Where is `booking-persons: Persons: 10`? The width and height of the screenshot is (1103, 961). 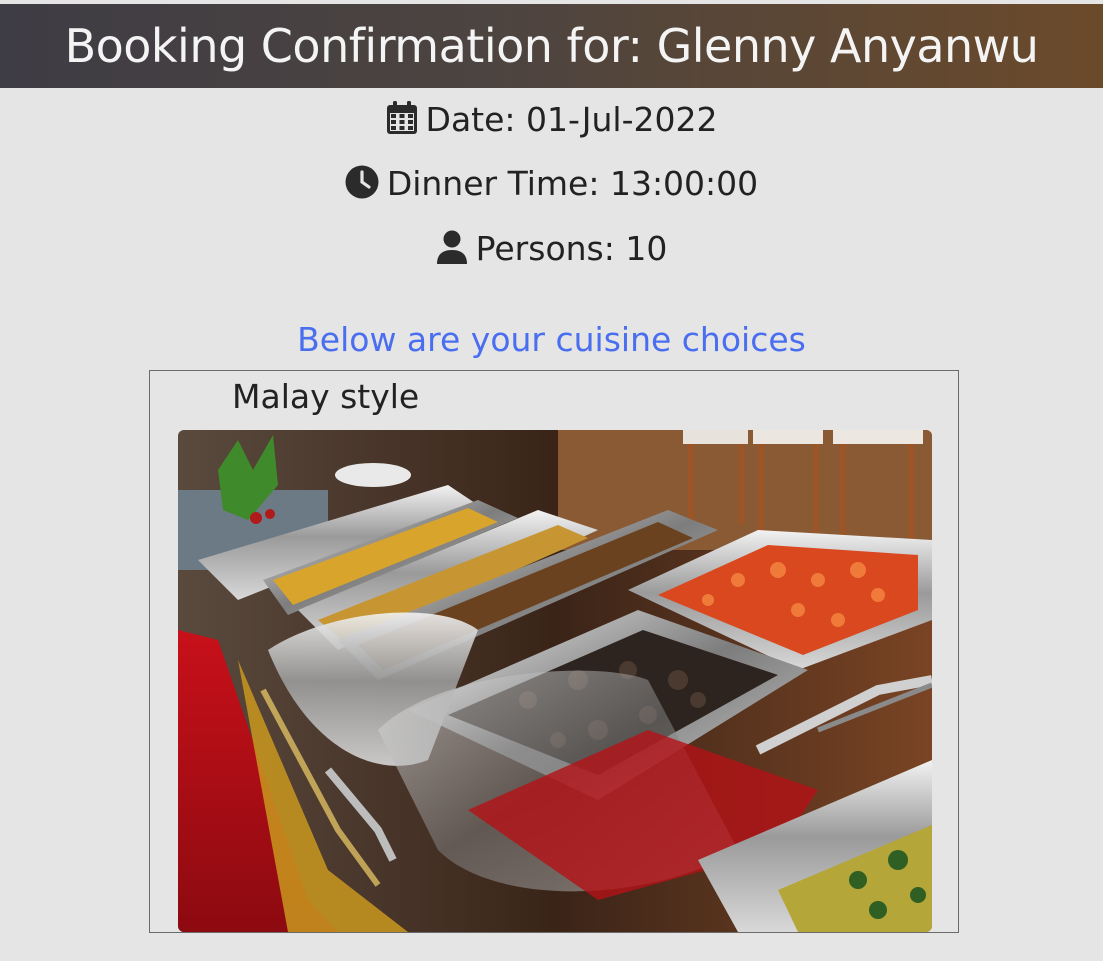 booking-persons: Persons: 10 is located at coordinates (551, 248).